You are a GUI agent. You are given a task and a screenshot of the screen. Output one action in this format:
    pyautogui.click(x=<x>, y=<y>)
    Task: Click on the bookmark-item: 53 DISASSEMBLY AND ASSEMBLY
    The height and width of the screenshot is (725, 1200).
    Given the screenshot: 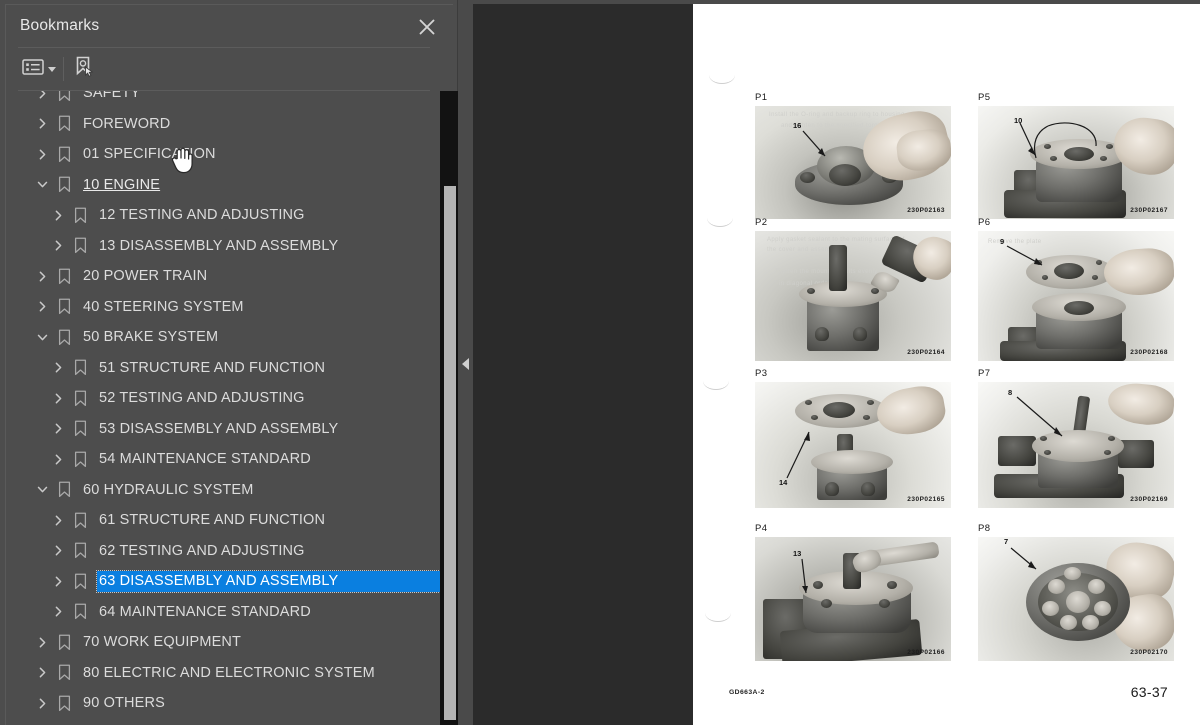 What is the action you would take?
    pyautogui.click(x=223, y=429)
    